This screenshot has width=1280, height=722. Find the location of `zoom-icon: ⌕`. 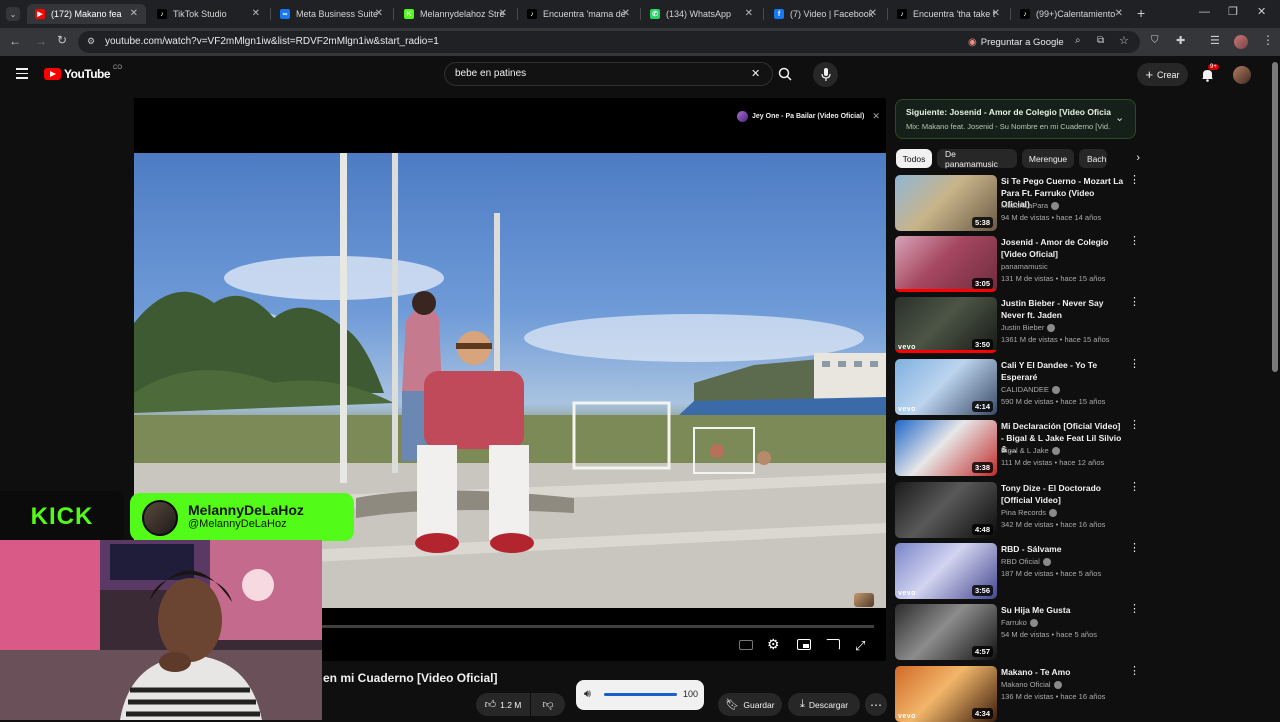

zoom-icon: ⌕ is located at coordinates (1078, 40).